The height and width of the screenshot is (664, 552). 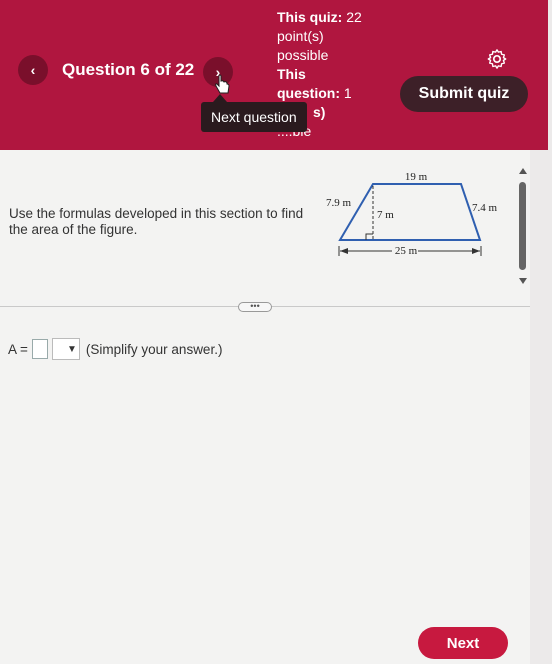 I want to click on unit-dropdown: ▼, so click(x=65, y=349).